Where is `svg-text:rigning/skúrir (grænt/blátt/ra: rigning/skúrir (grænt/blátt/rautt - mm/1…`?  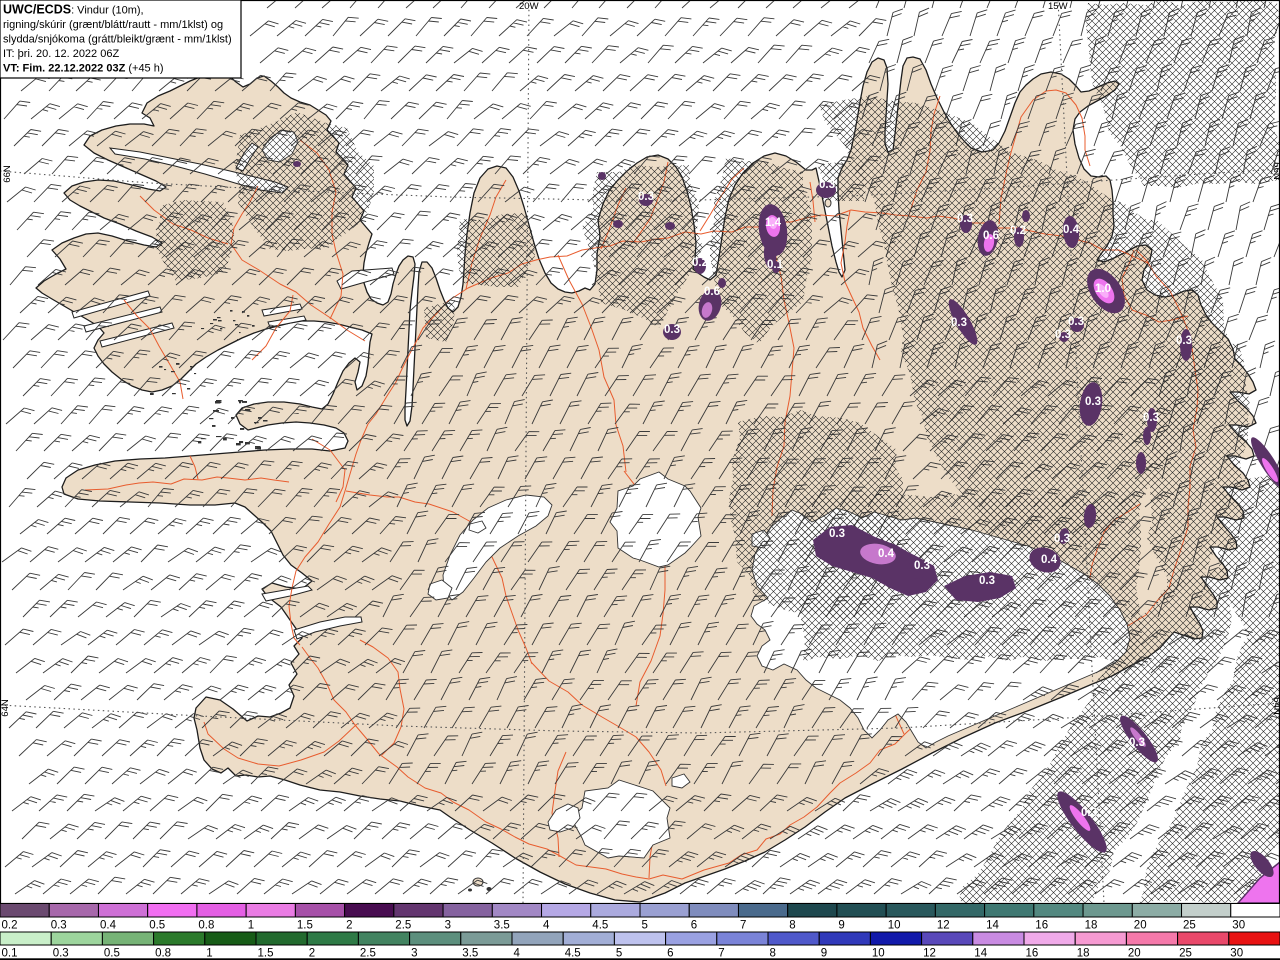 svg-text:rigning/skúrir (grænt/blátt/ra: rigning/skúrir (grænt/blátt/rautt - mm/1… is located at coordinates (113, 25).